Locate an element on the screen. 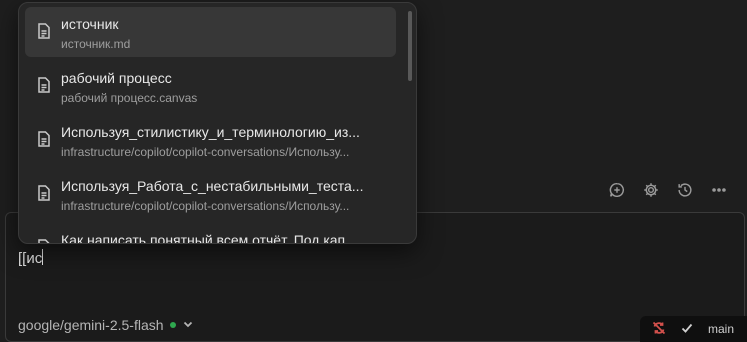  settings-icon is located at coordinates (651, 190).